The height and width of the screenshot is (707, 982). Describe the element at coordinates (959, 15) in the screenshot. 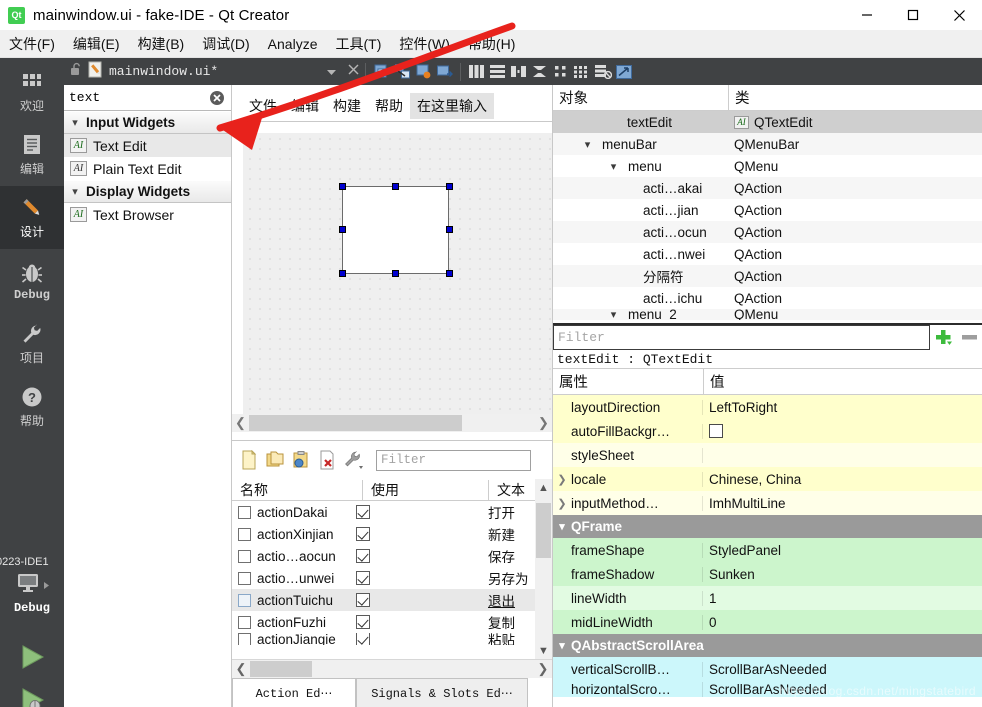

I see `close-icon` at that location.